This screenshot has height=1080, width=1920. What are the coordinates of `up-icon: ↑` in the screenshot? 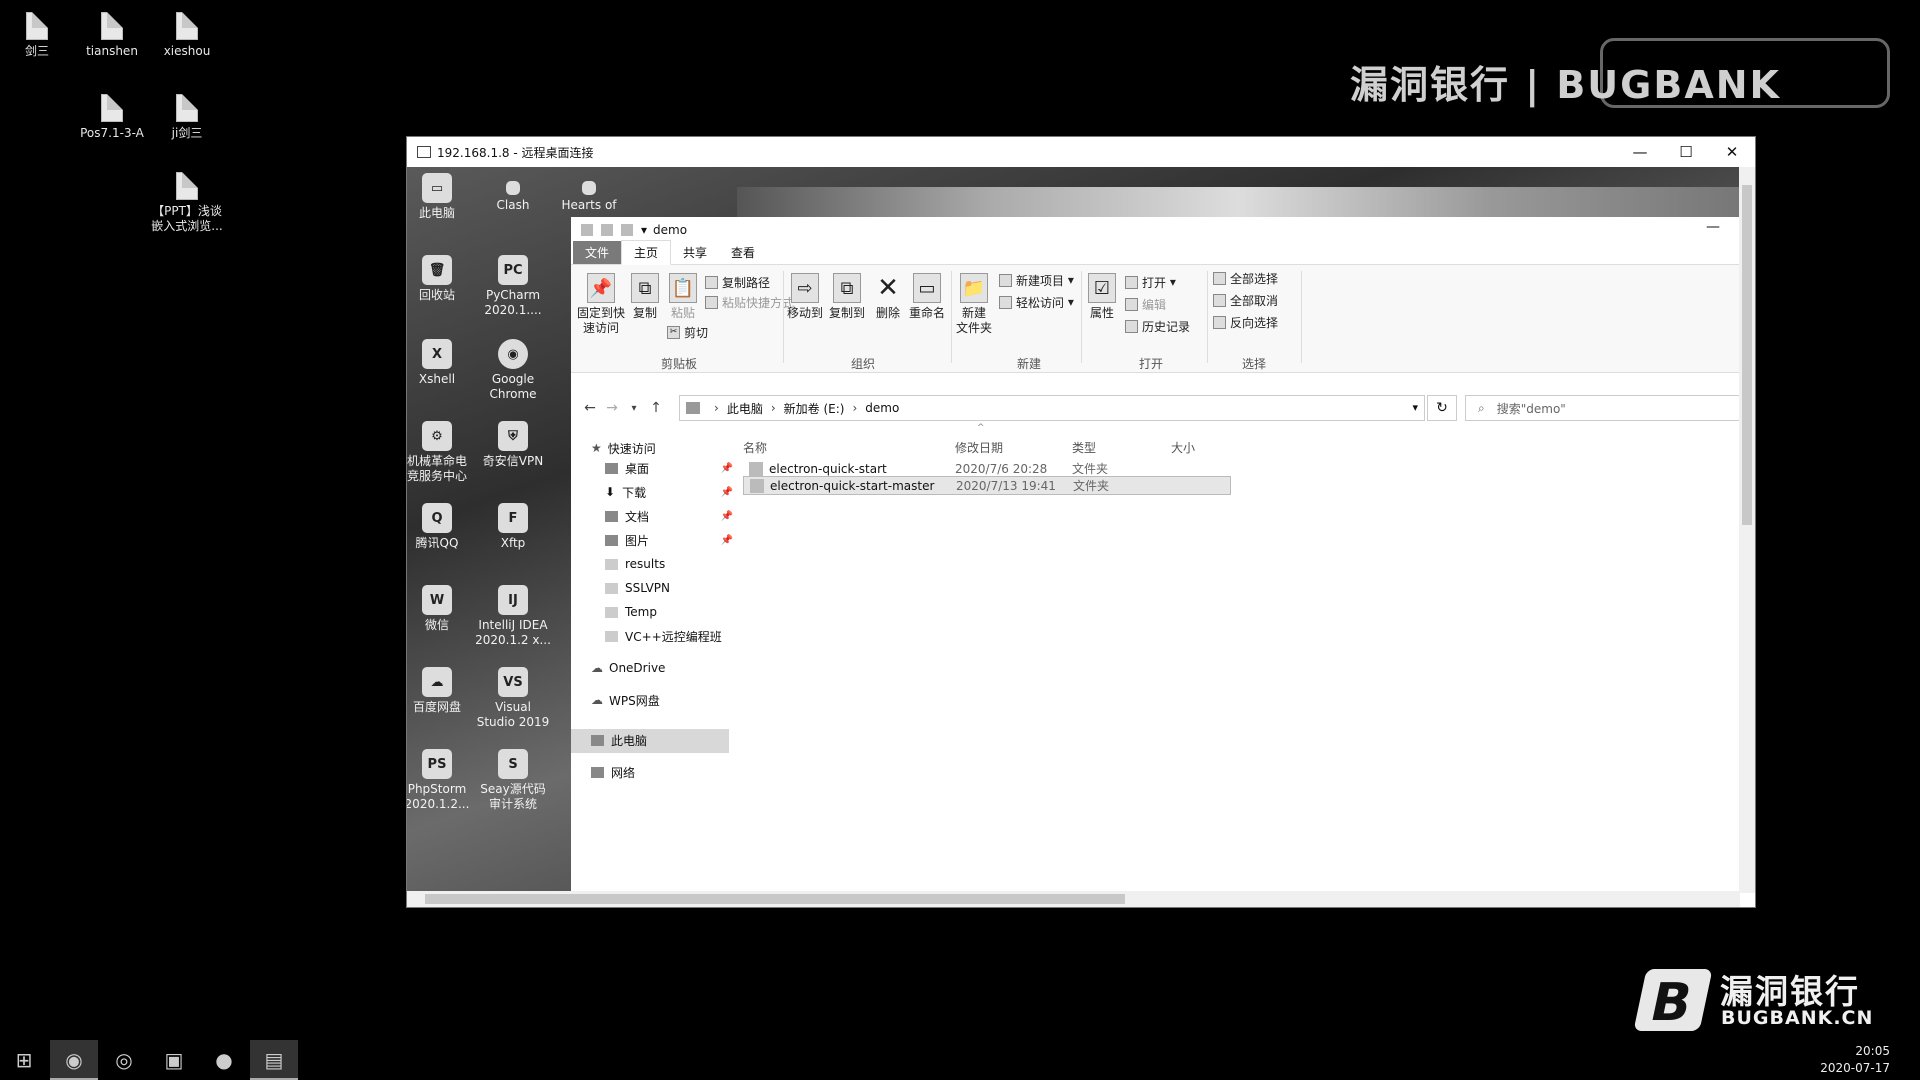 It's located at (656, 408).